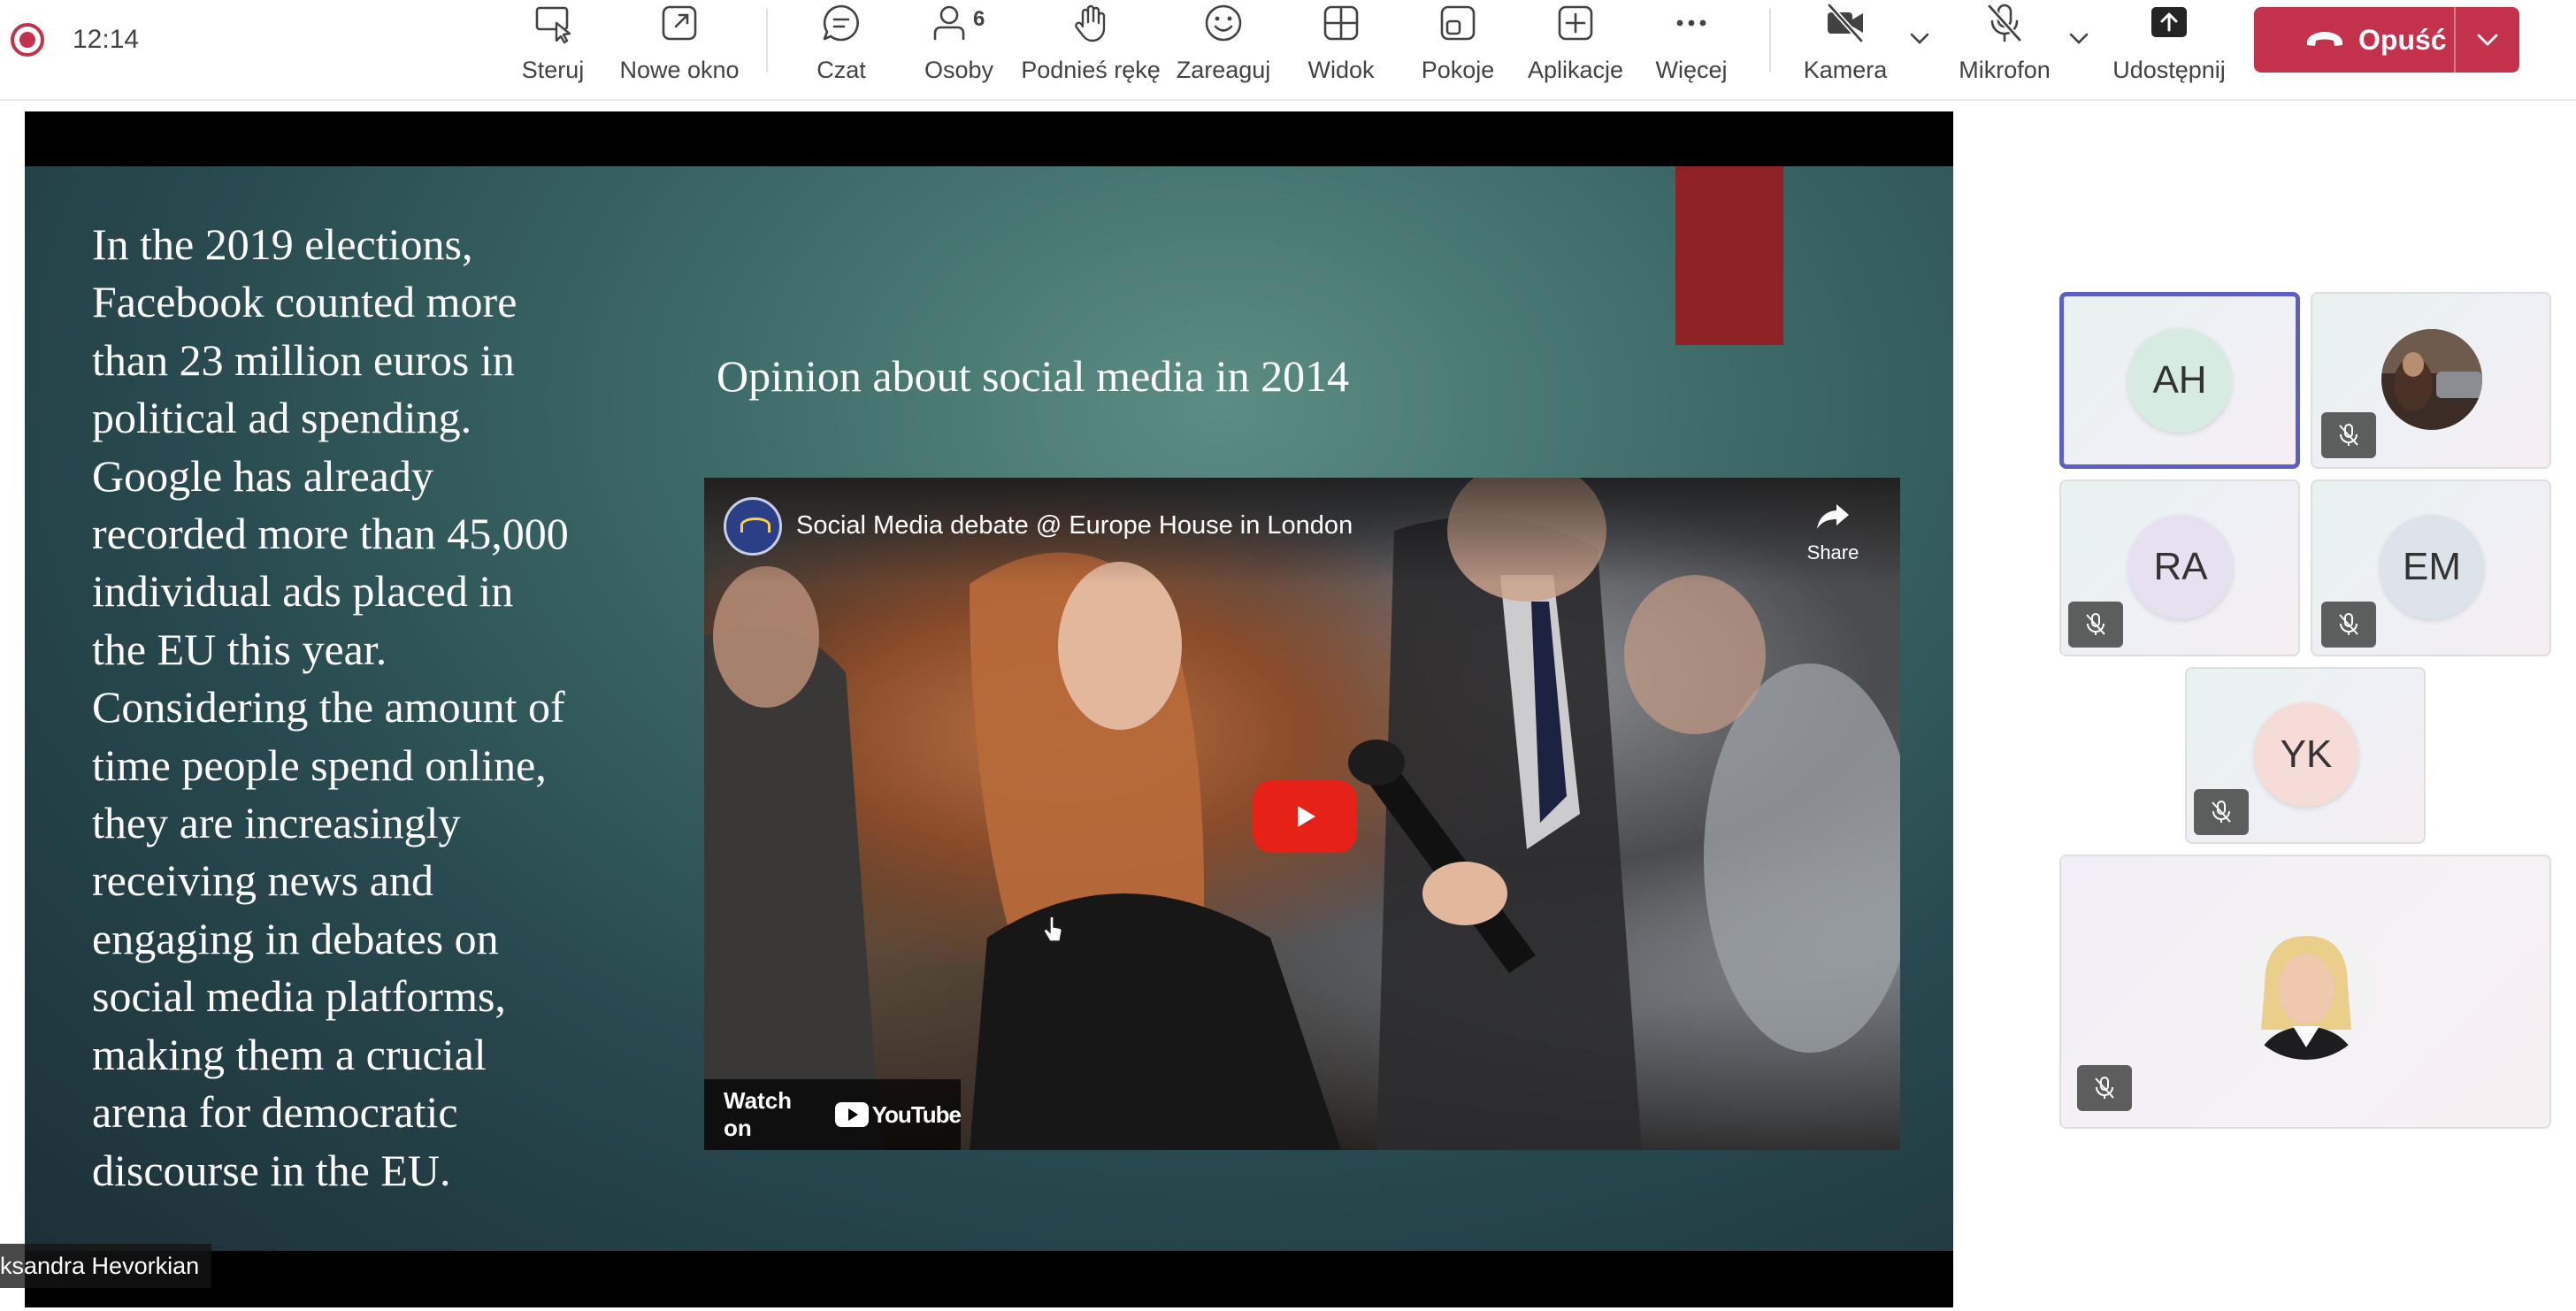 Image resolution: width=2576 pixels, height=1311 pixels. Describe the element at coordinates (305, 302) in the screenshot. I see `slide-line: Facebook counted more` at that location.